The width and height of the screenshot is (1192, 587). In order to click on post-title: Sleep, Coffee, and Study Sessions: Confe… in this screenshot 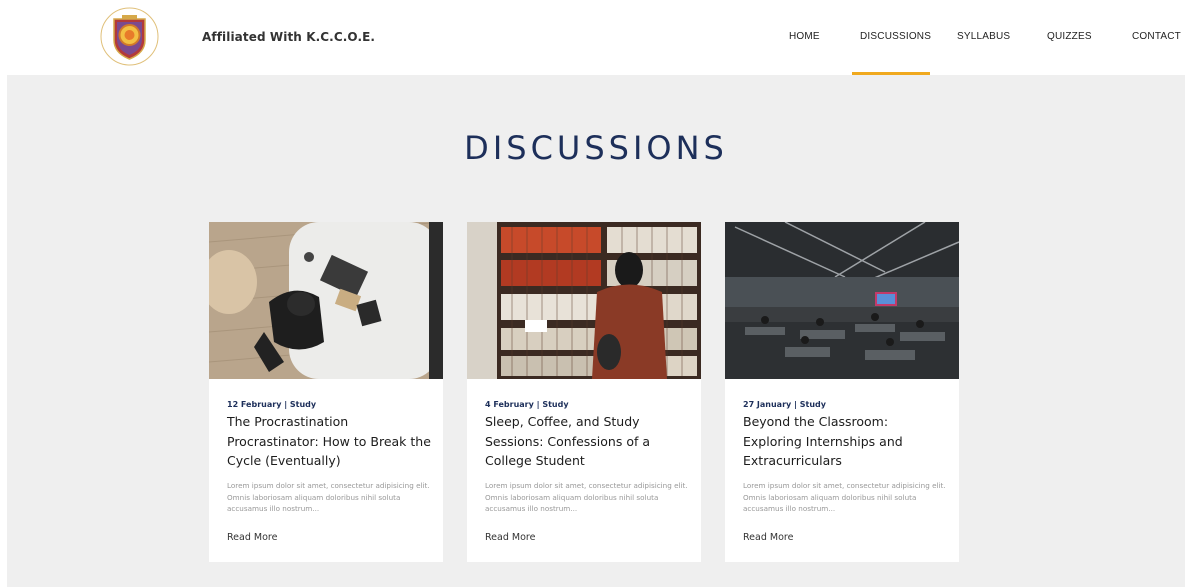, I will do `click(587, 441)`.